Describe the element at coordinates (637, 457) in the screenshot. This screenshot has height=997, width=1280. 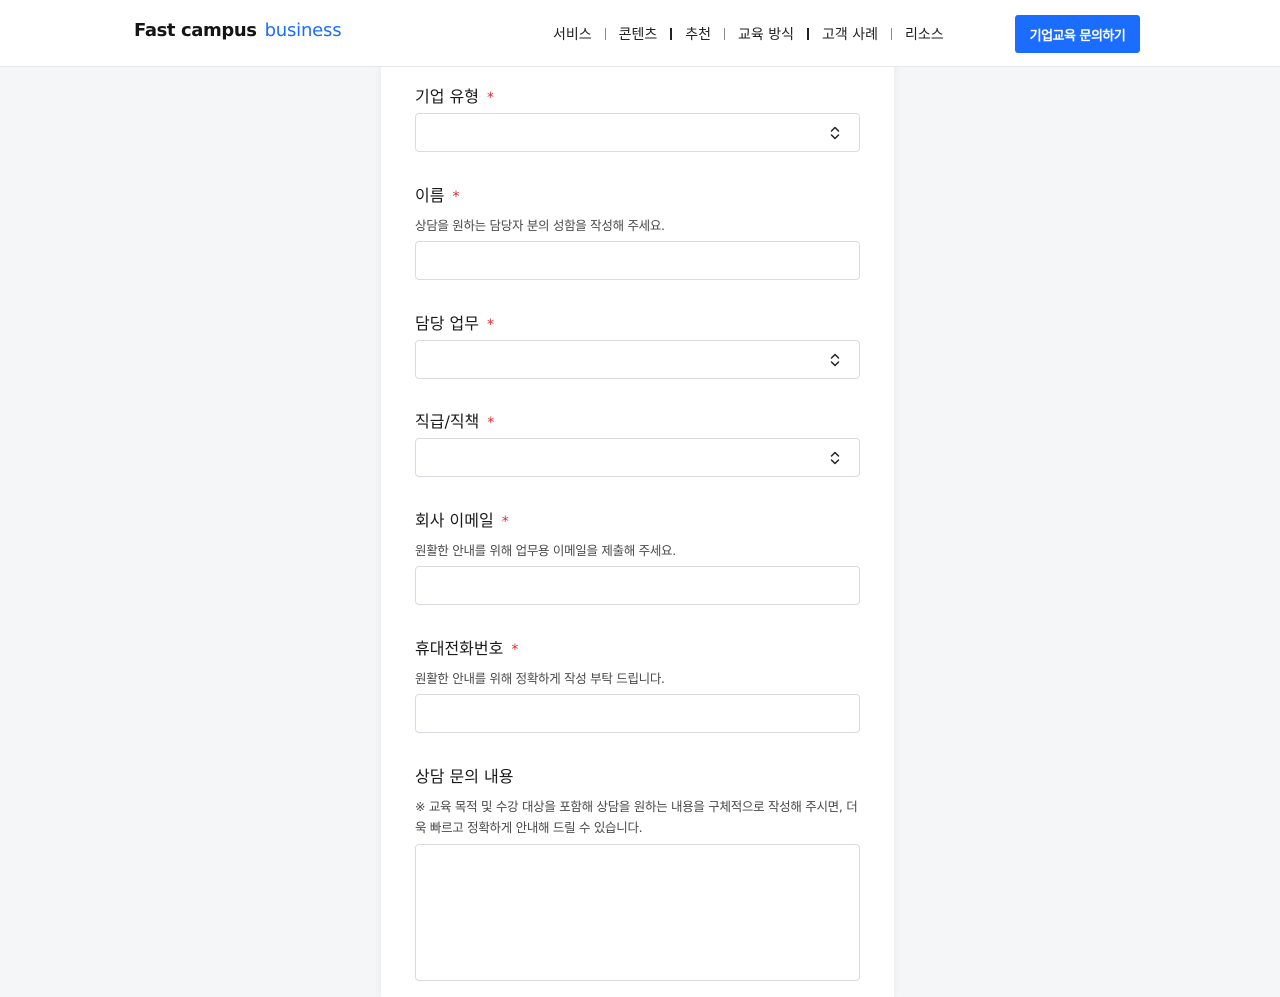
I see `position-select` at that location.